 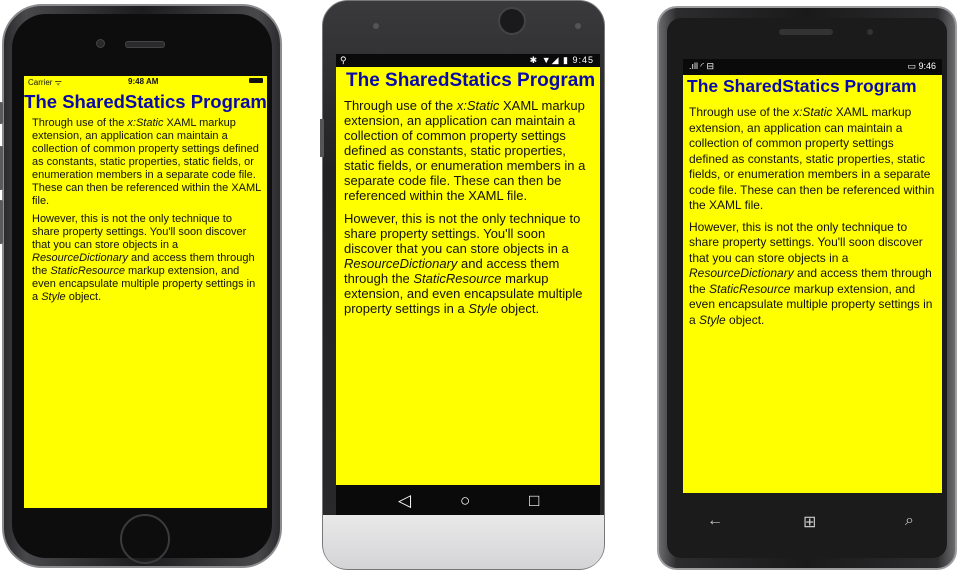 What do you see at coordinates (812, 67) in the screenshot?
I see `windows-status-bar: .ıll ◜ ⊟ ▭ 9:46` at bounding box center [812, 67].